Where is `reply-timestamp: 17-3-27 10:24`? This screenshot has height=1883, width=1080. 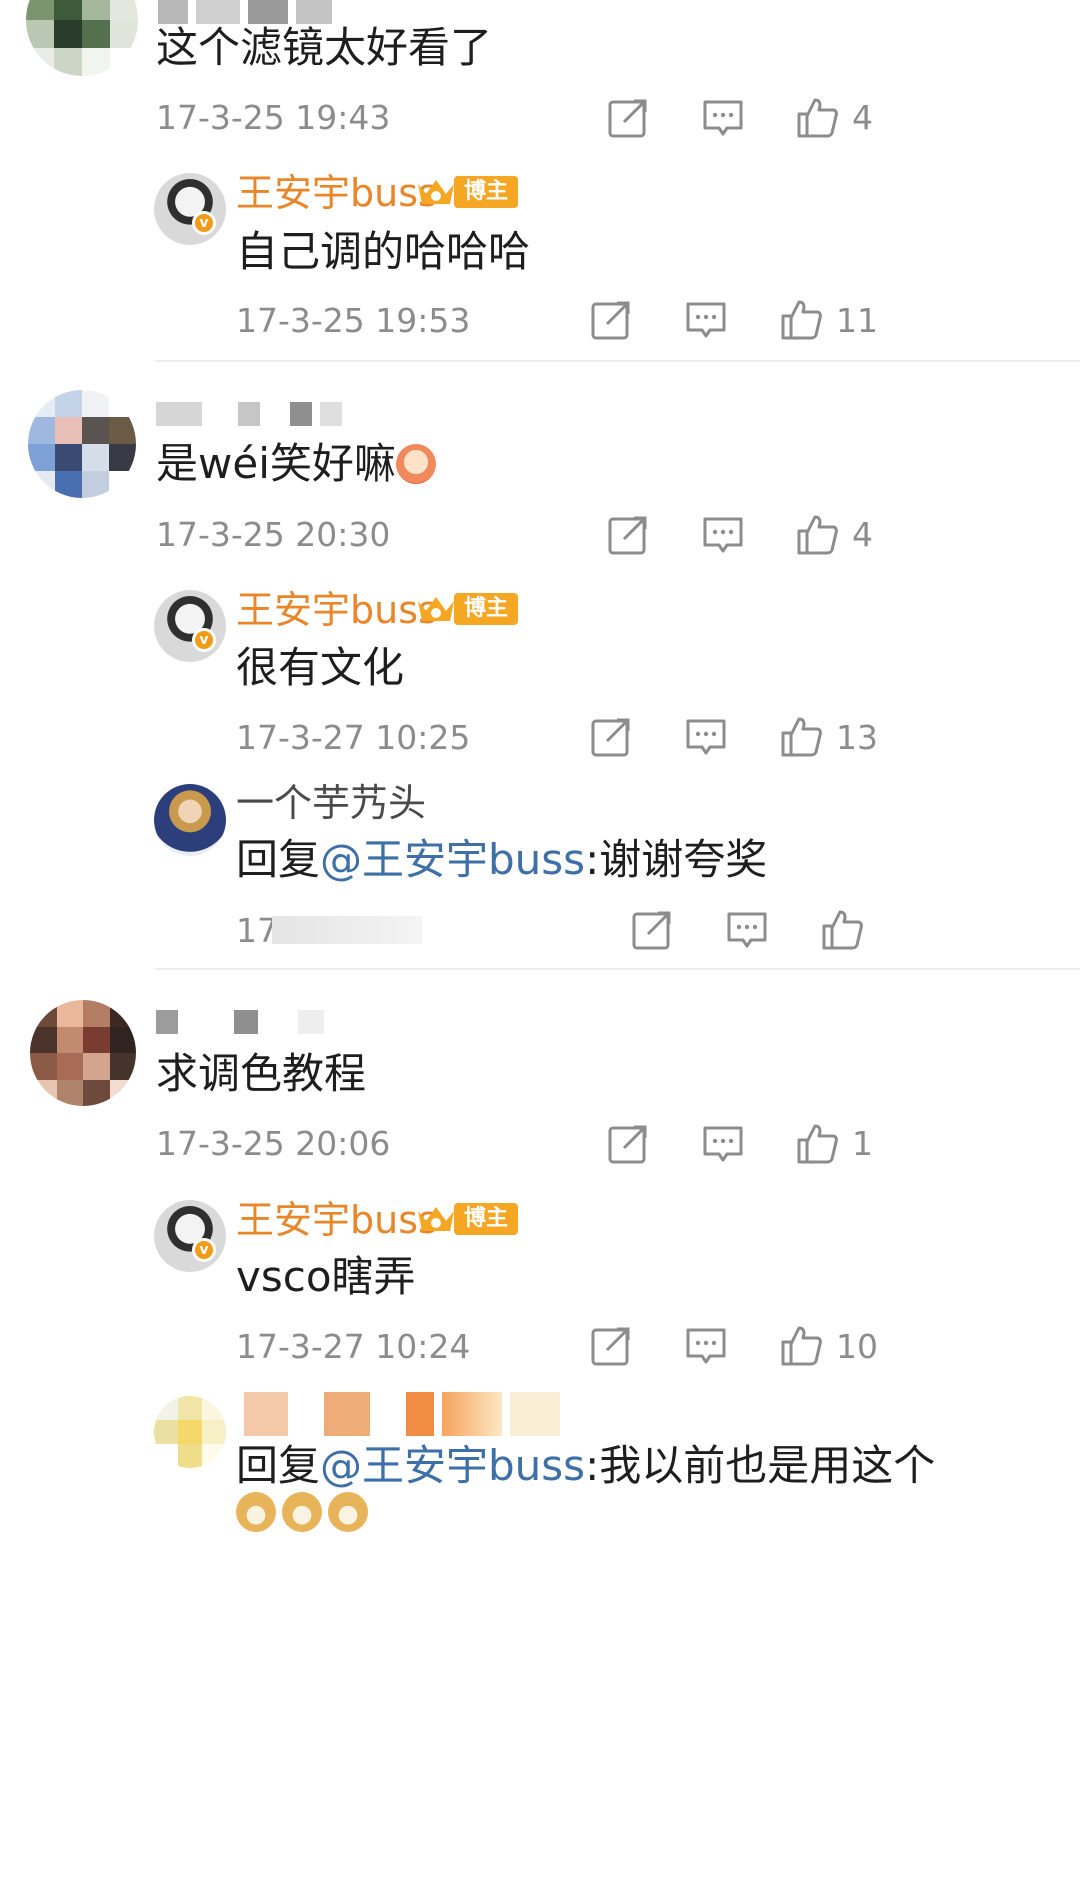
reply-timestamp: 17-3-27 10:24 is located at coordinates (353, 1346).